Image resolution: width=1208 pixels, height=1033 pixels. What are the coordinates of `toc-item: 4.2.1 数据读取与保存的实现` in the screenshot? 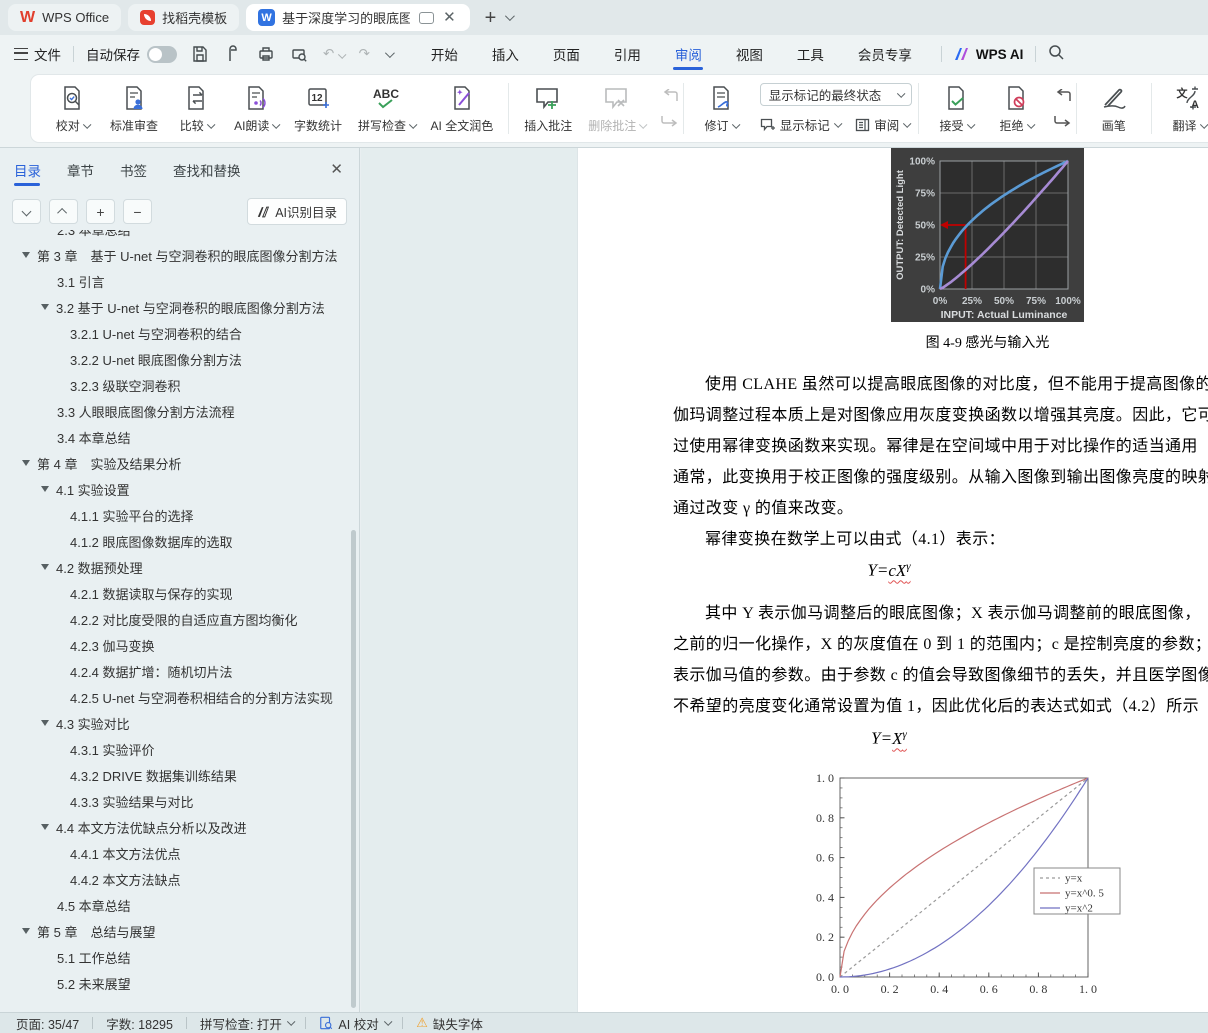 It's located at (174, 593).